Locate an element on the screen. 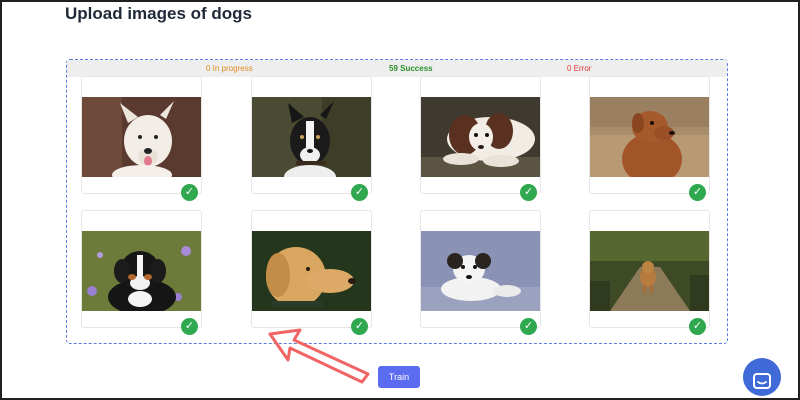 The height and width of the screenshot is (400, 800). upload-status-bar: 0 In progress 59 Success 0 Error is located at coordinates (397, 68).